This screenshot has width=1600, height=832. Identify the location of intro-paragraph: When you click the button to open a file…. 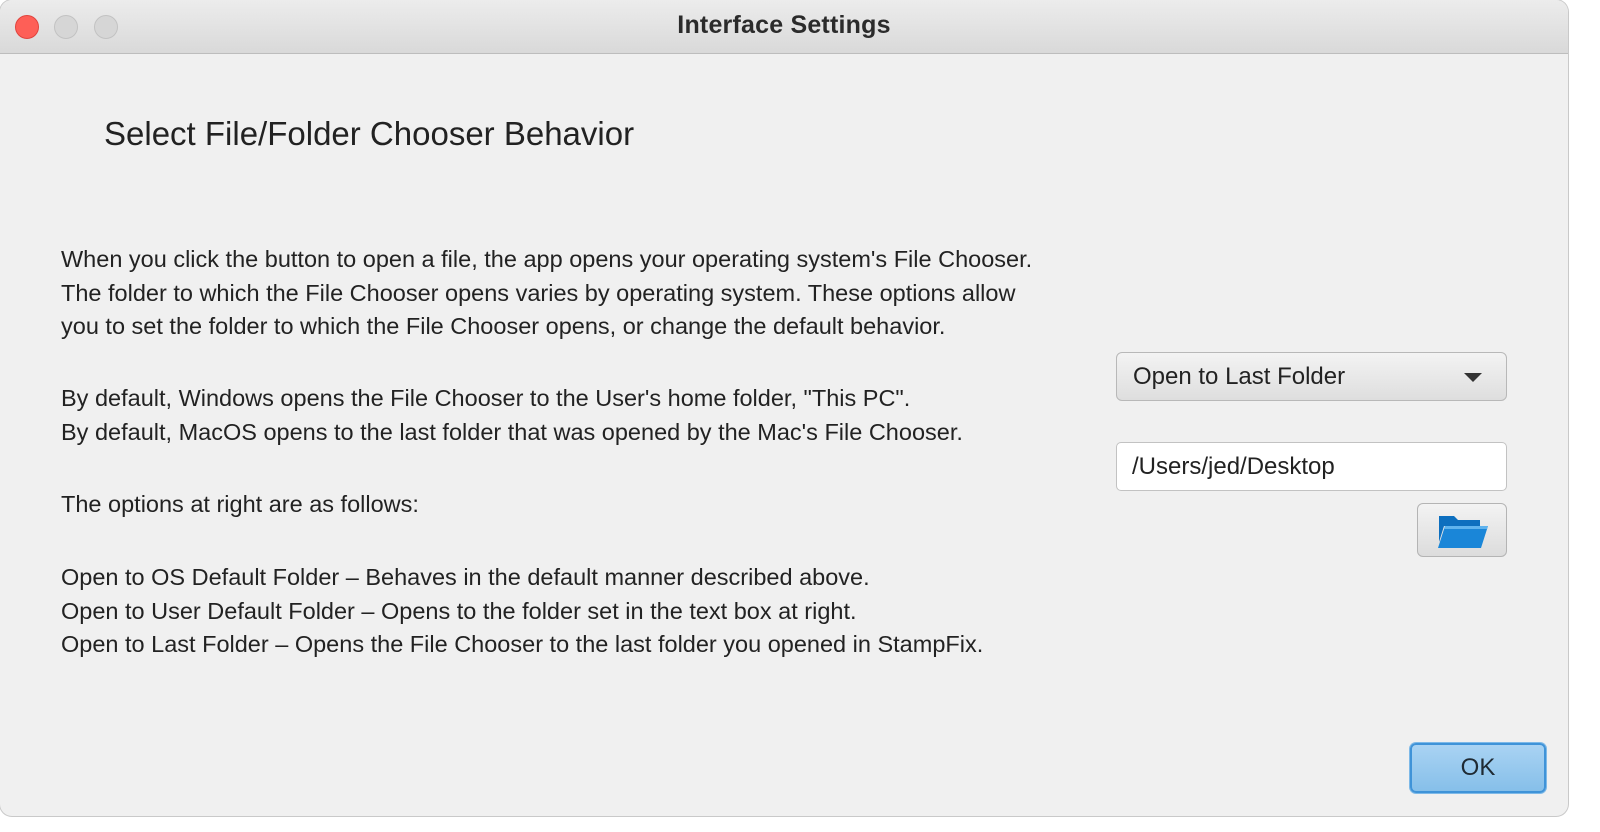
(546, 293).